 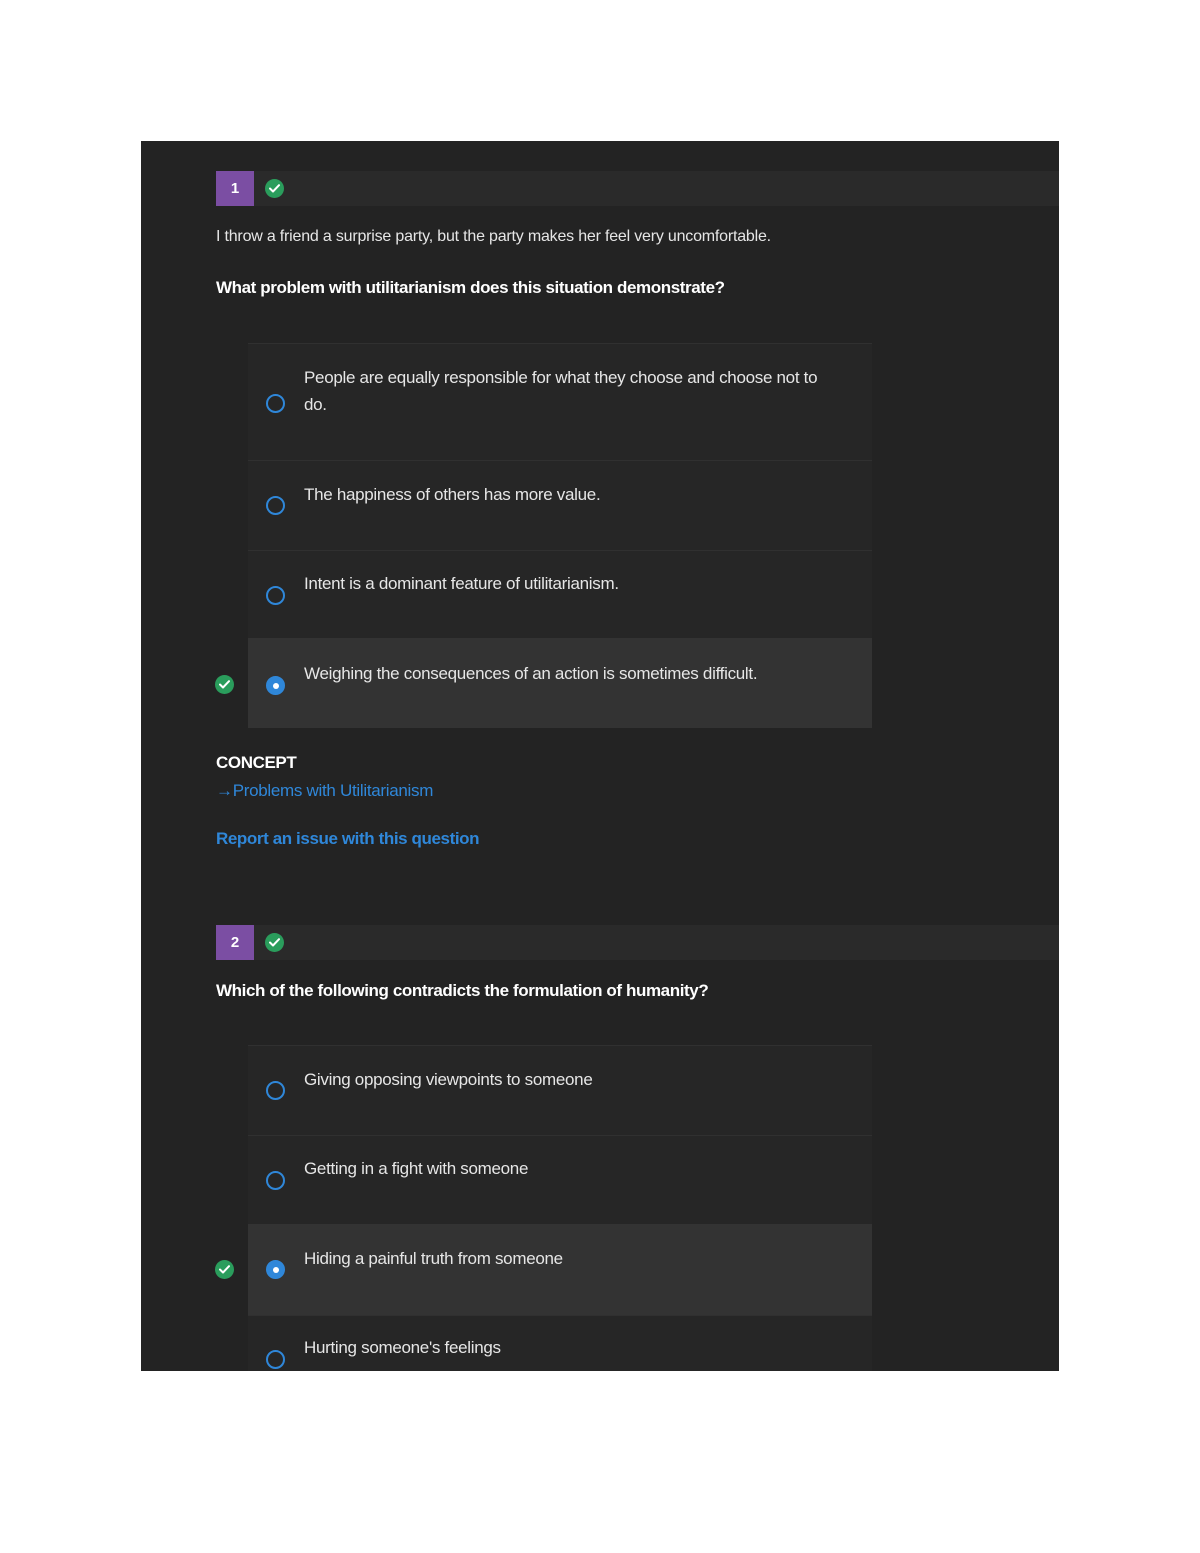 I want to click on concept-link-text: Problems with Utilitarianism, so click(x=333, y=790).